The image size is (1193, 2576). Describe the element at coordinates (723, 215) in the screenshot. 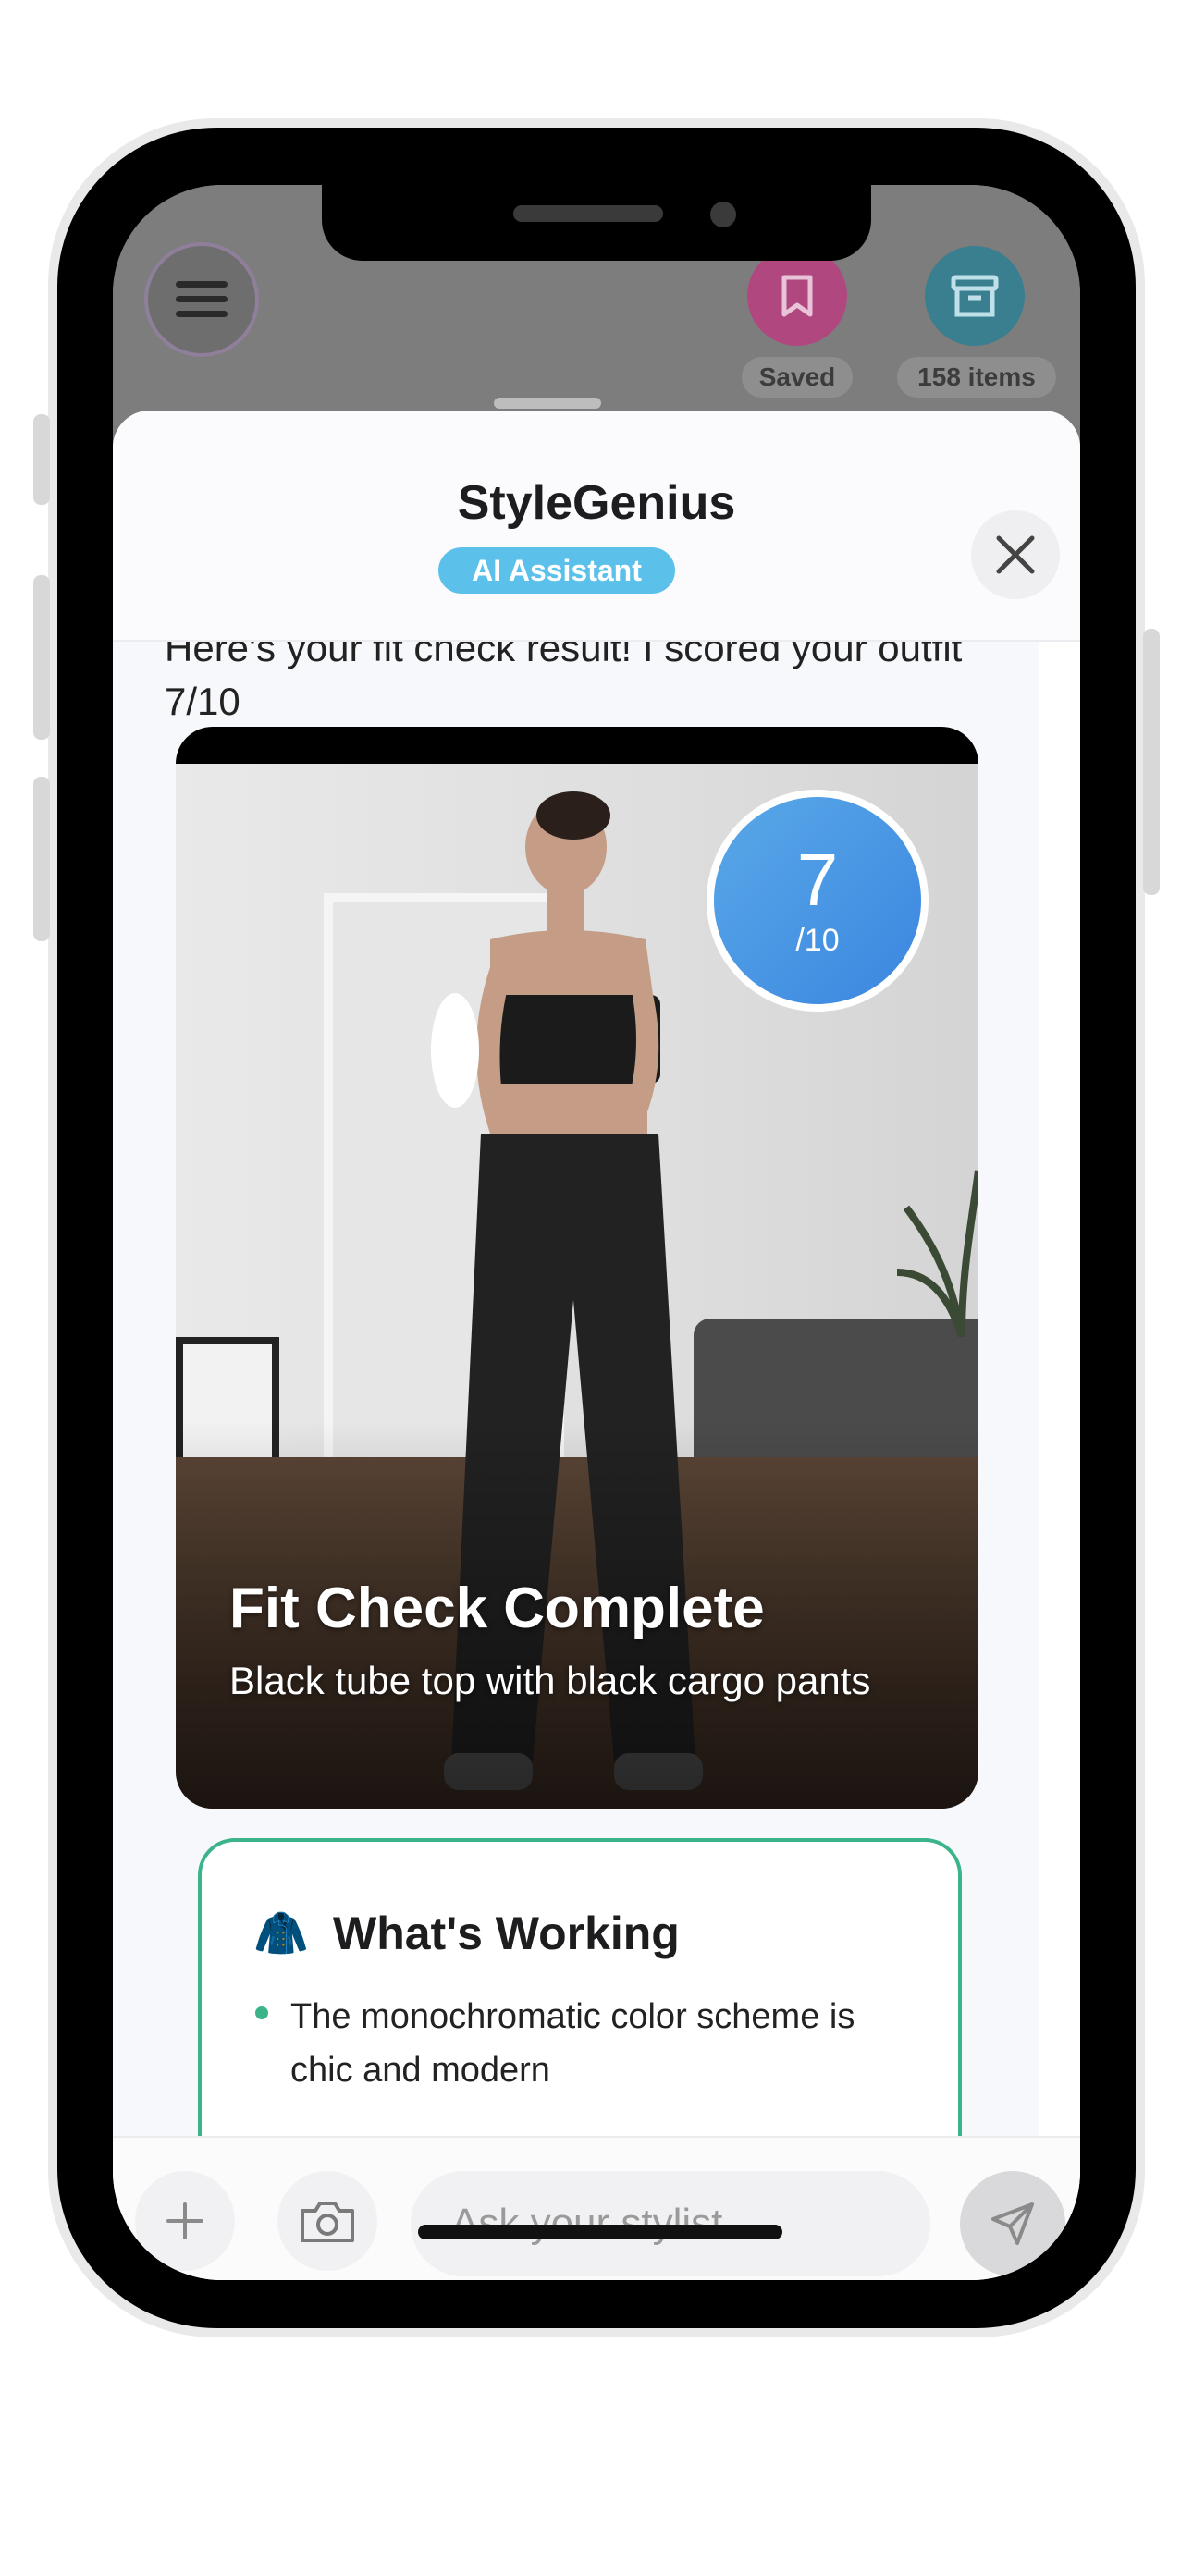

I see `front-camera` at that location.